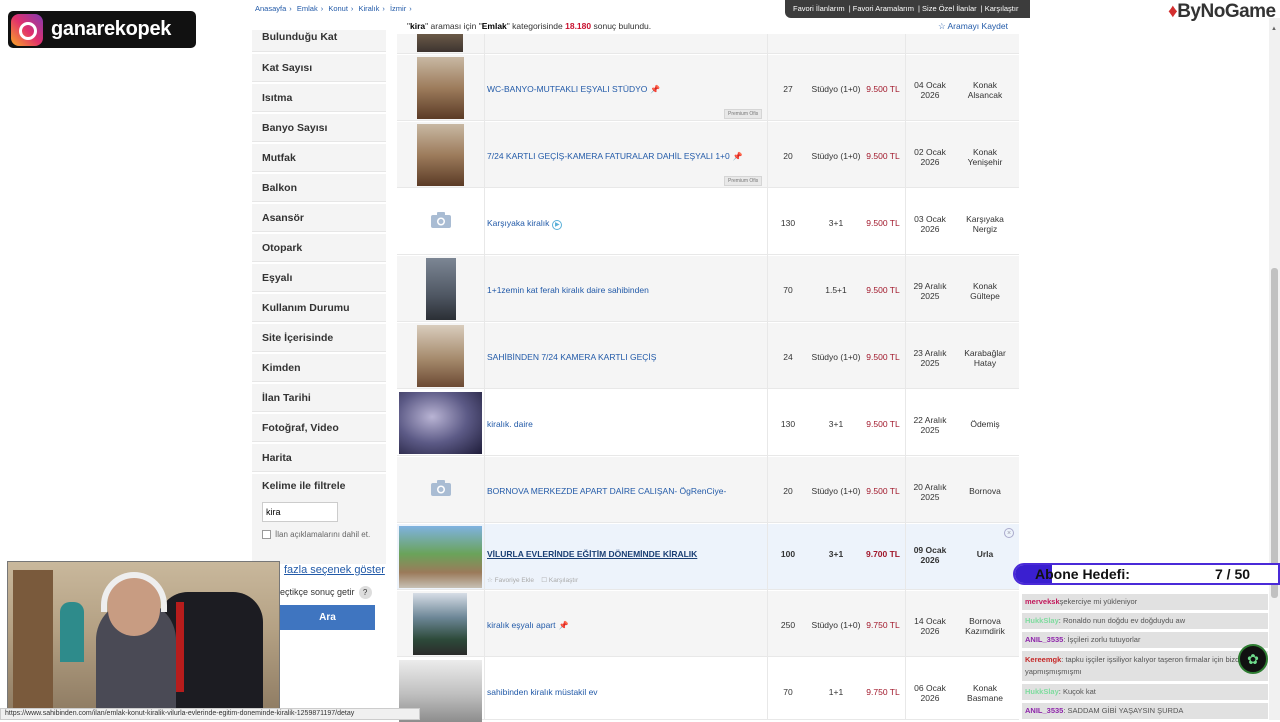  Describe the element at coordinates (1274, 433) in the screenshot. I see `scrollbar-thumb` at that location.